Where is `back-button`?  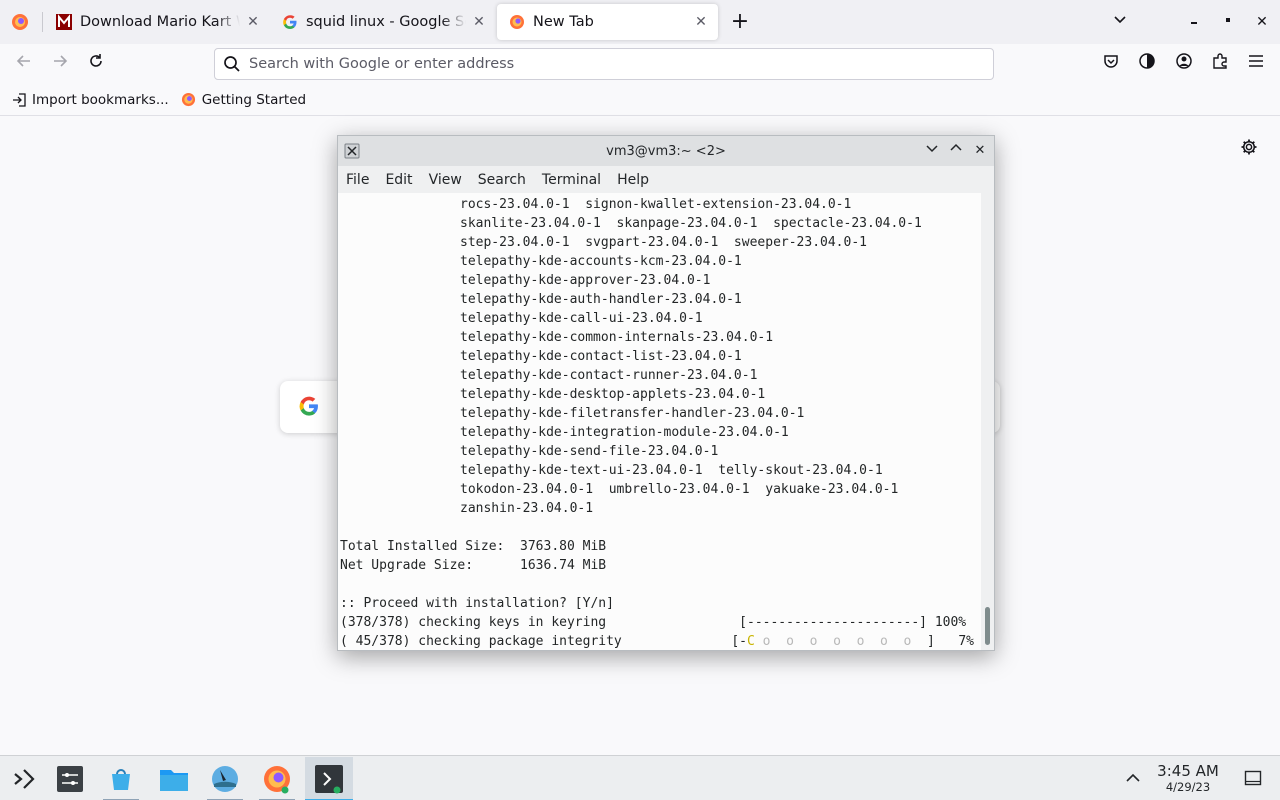 back-button is located at coordinates (24, 64).